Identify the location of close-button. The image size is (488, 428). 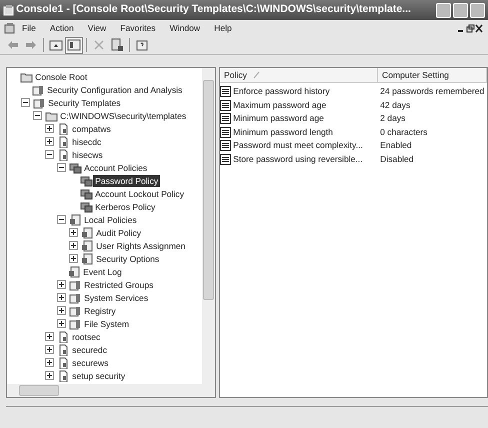
(477, 10).